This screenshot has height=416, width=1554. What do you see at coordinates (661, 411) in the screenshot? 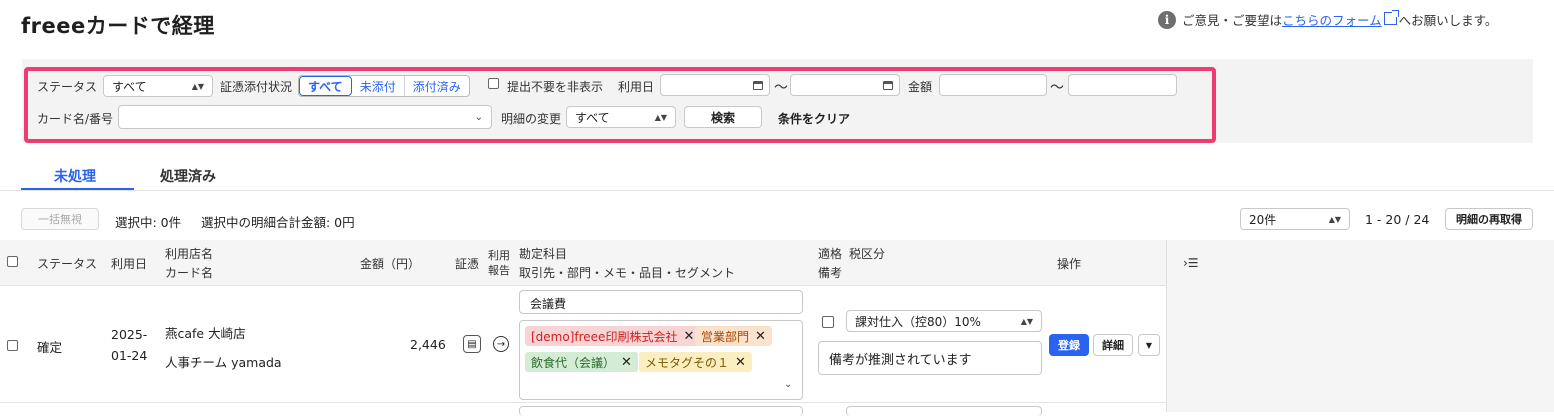
I see `next-row-account-input` at bounding box center [661, 411].